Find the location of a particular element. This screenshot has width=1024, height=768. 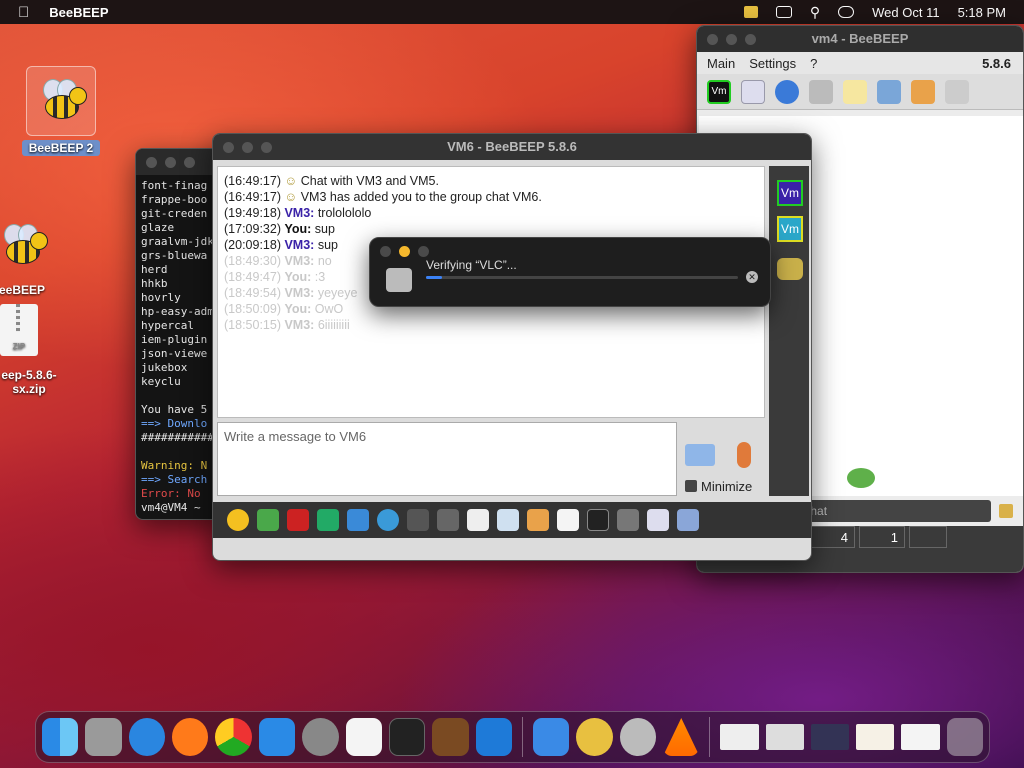

search-icon: ⚲ is located at coordinates (815, 12).